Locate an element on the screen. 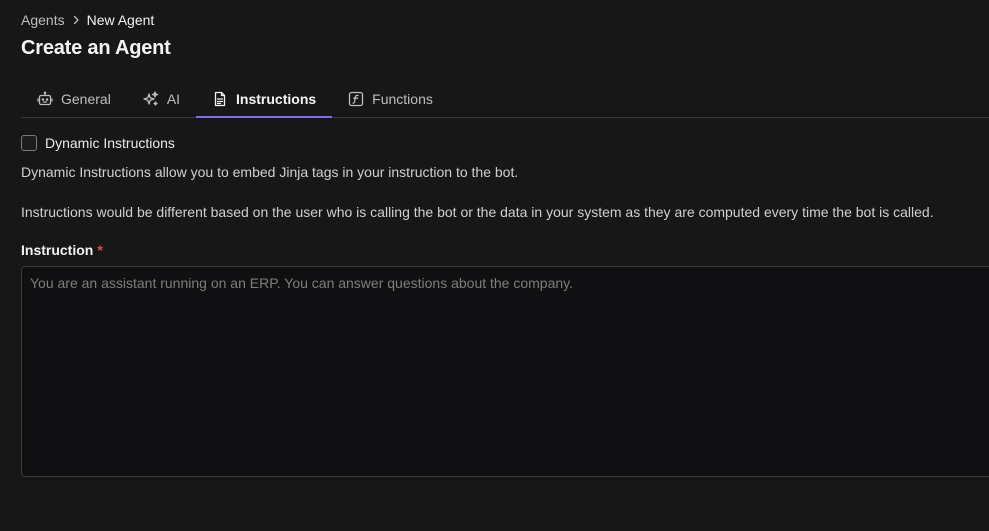  required-marker: * is located at coordinates (100, 250).